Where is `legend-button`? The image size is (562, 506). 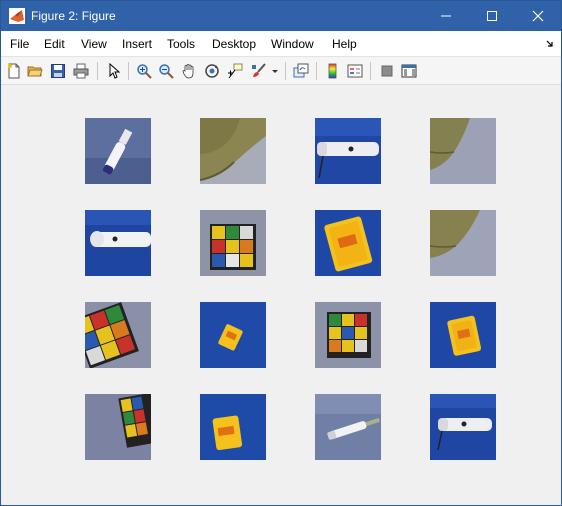
legend-button is located at coordinates (355, 71).